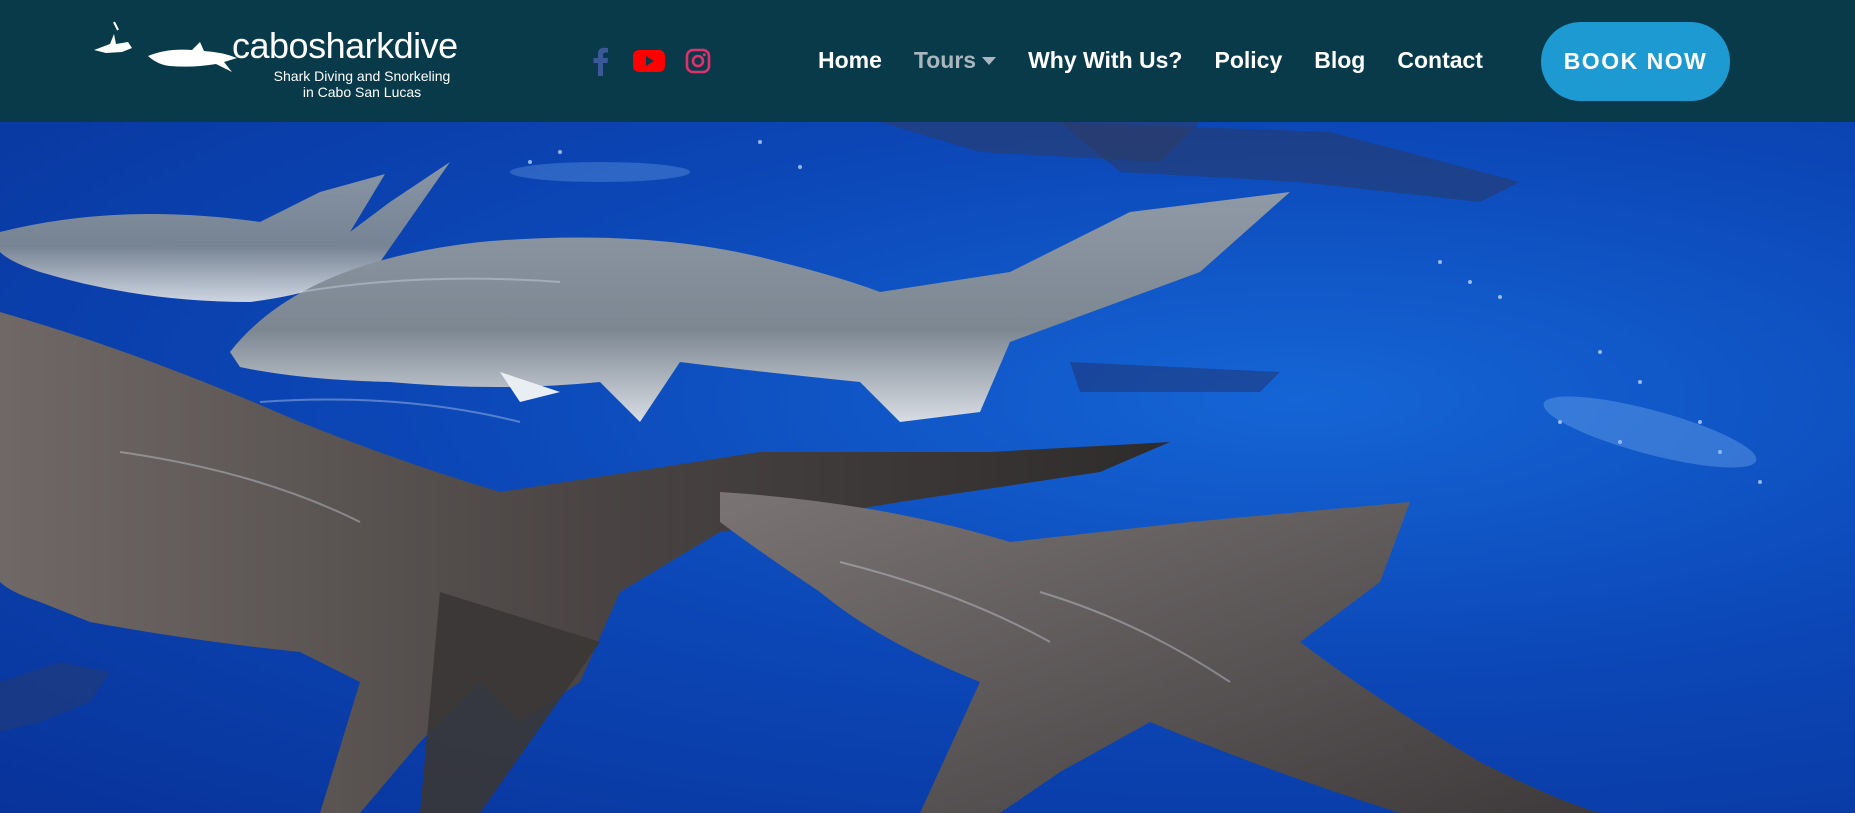 The width and height of the screenshot is (1855, 813). I want to click on logo-tagline: Shark Diving and Snorkeling, so click(362, 76).